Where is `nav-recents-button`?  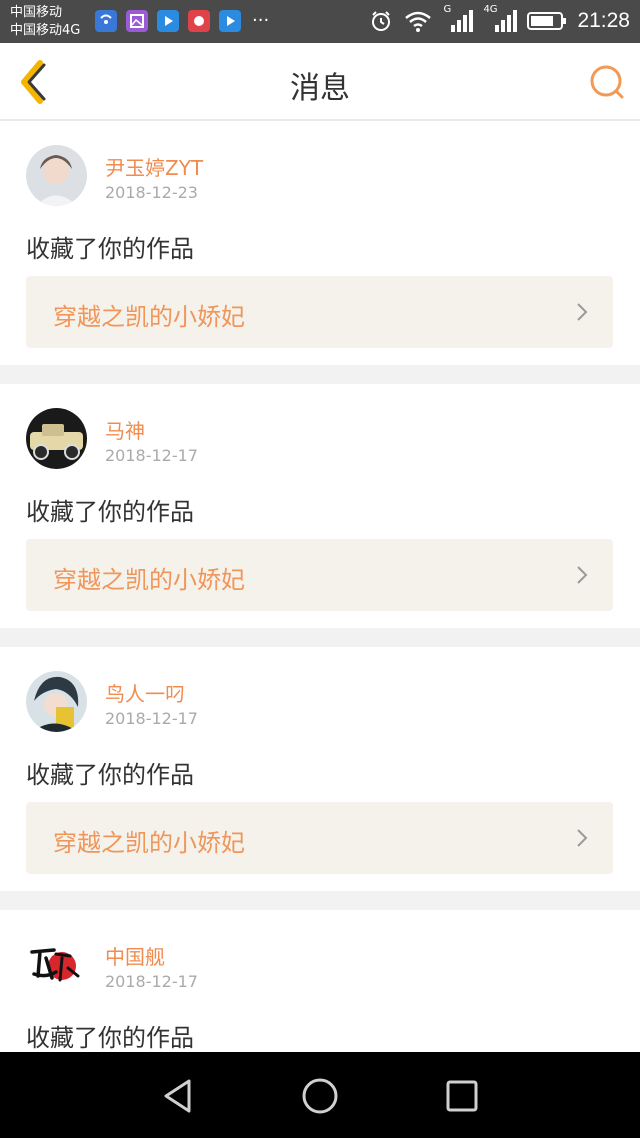
nav-recents-button is located at coordinates (462, 1096).